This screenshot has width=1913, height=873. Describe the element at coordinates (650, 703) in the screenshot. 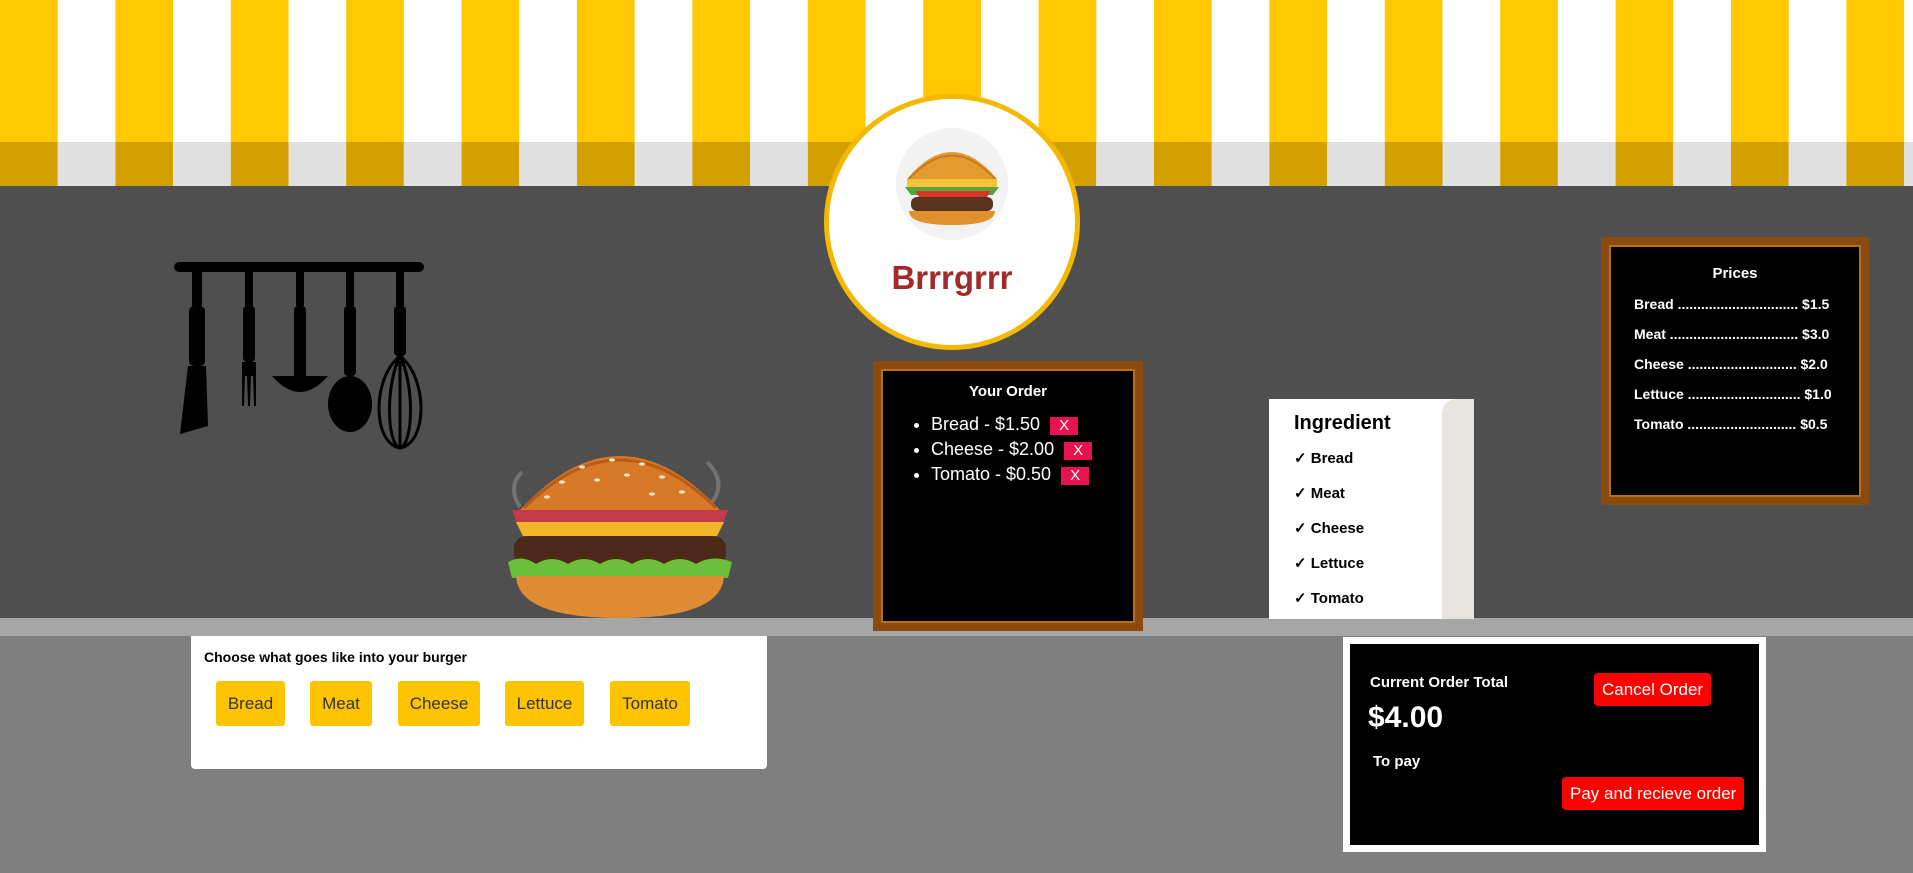

I see `add-tomato-button: Tomato` at that location.